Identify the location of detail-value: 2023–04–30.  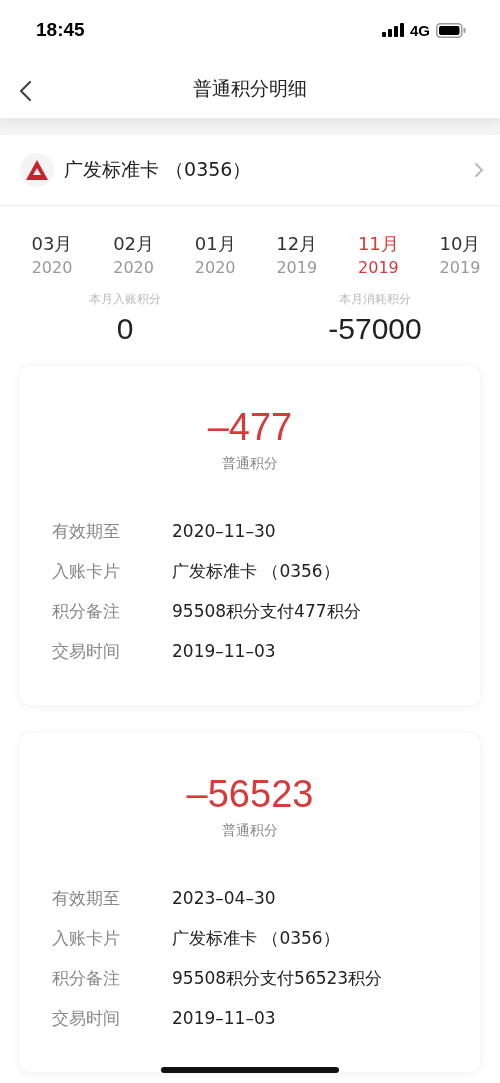
(224, 898).